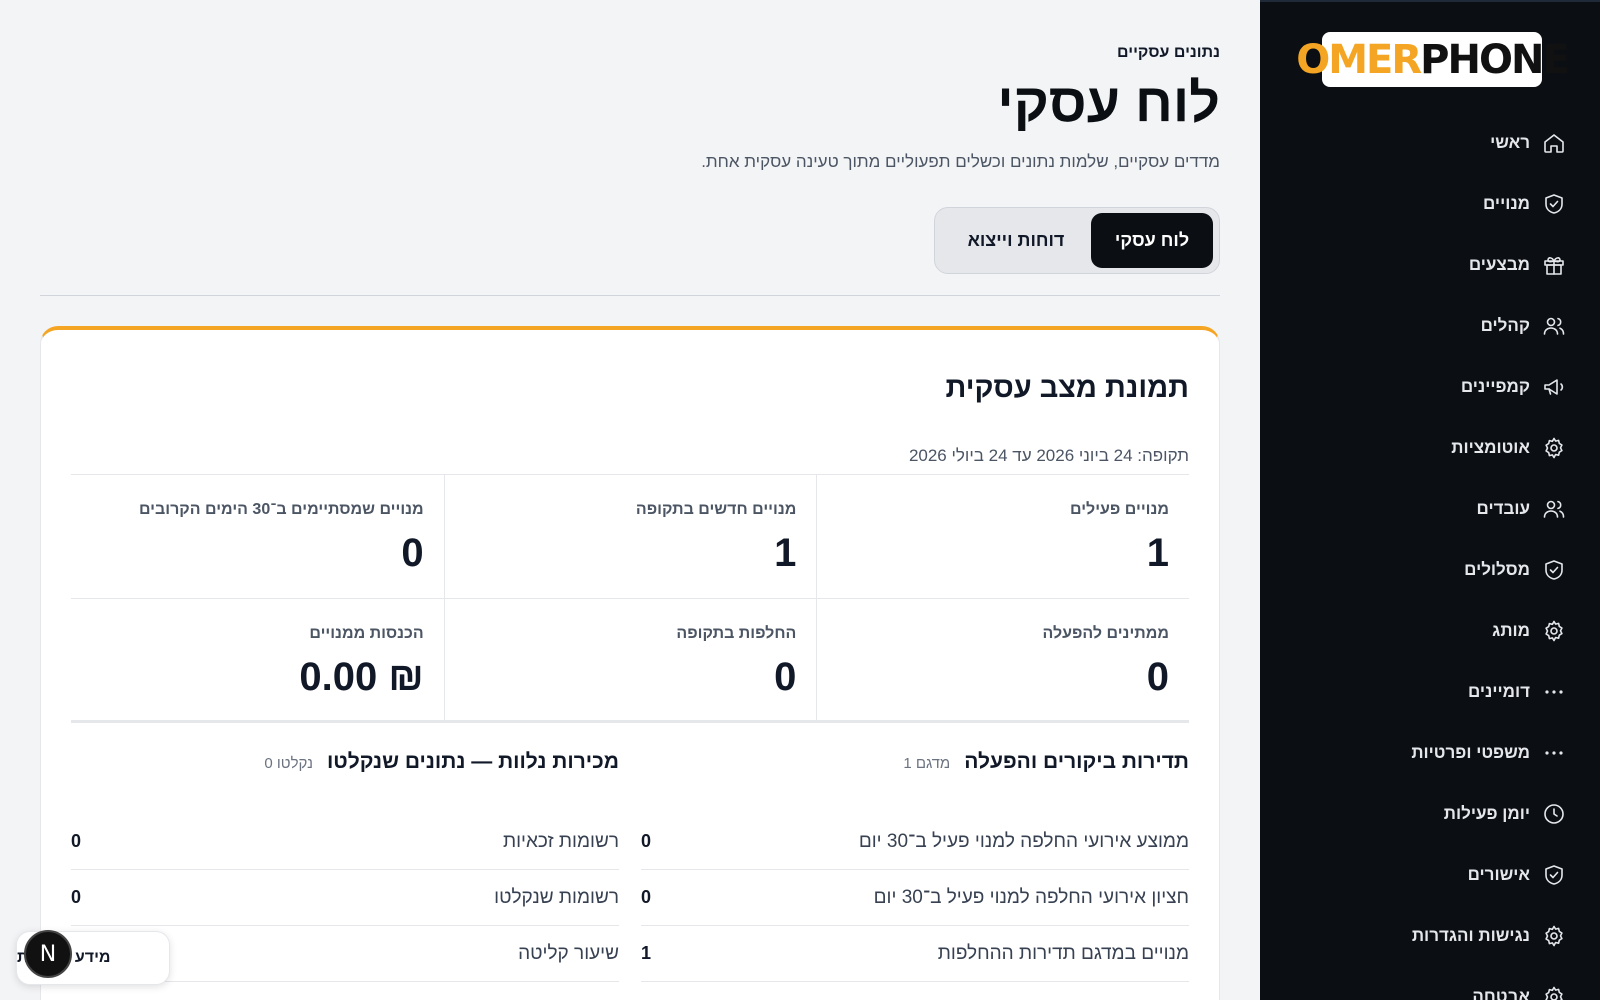 The height and width of the screenshot is (1000, 1600). I want to click on sidebar-item-label: יומן פעילות, so click(1486, 813).